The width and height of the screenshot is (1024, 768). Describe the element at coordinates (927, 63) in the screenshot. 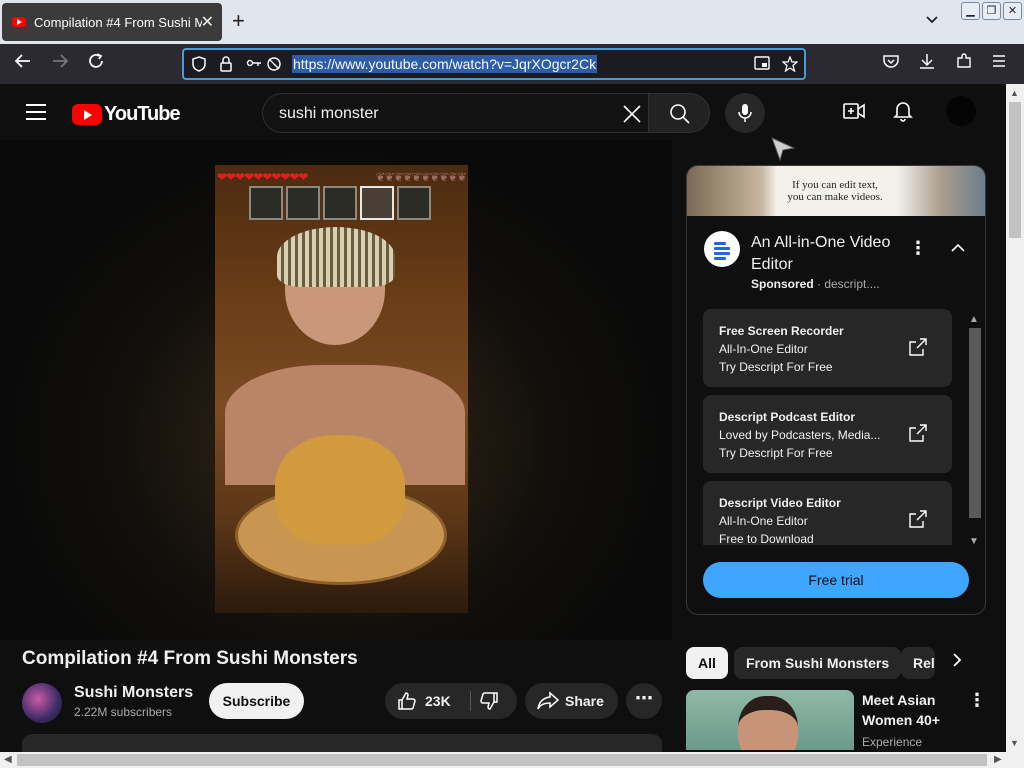

I see `downloads-icon` at that location.